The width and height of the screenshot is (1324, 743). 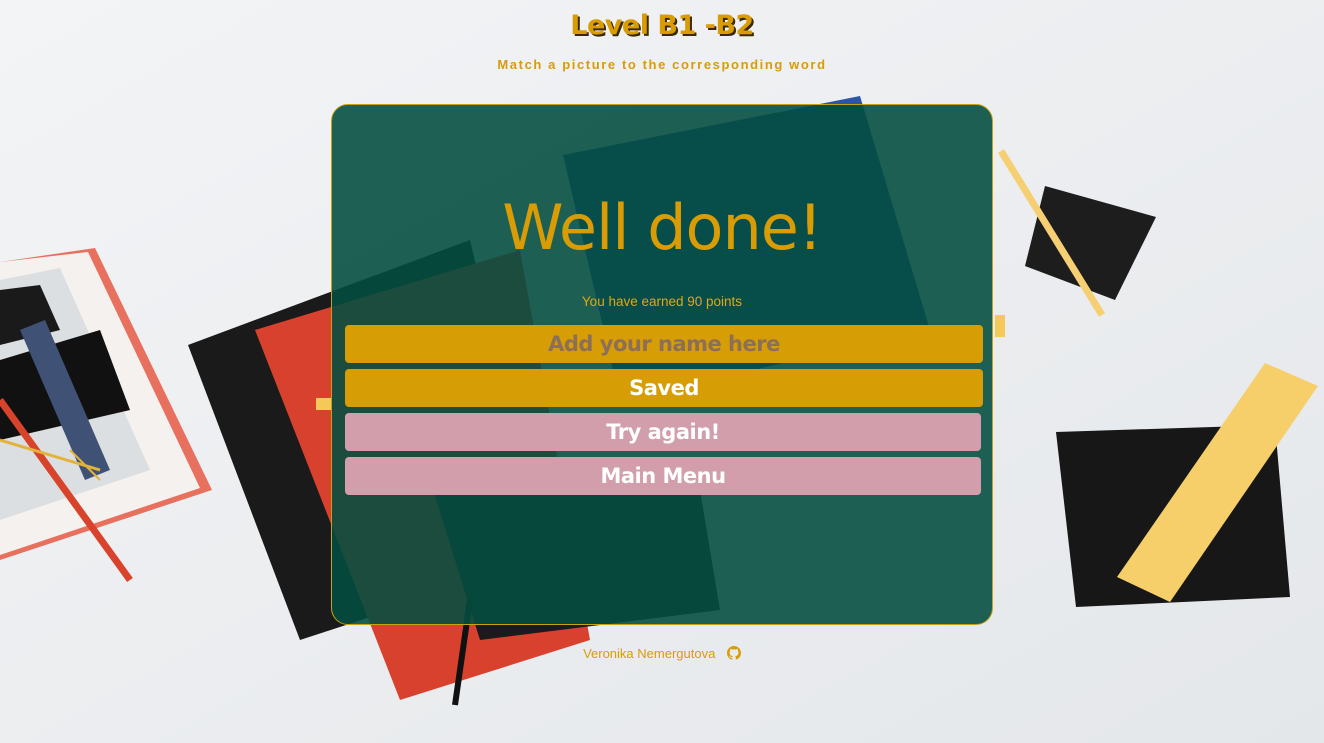 I want to click on result-headline: Well done!, so click(x=662, y=227).